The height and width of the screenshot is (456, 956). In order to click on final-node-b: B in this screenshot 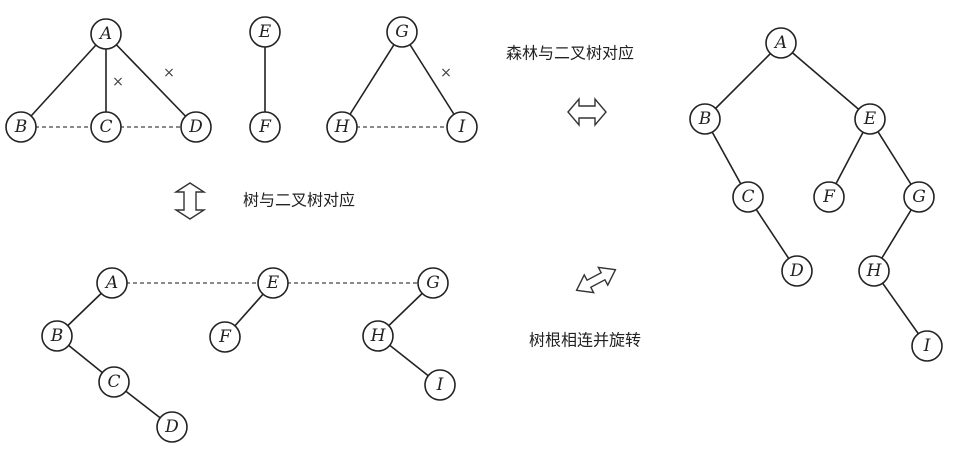, I will do `click(705, 119)`.